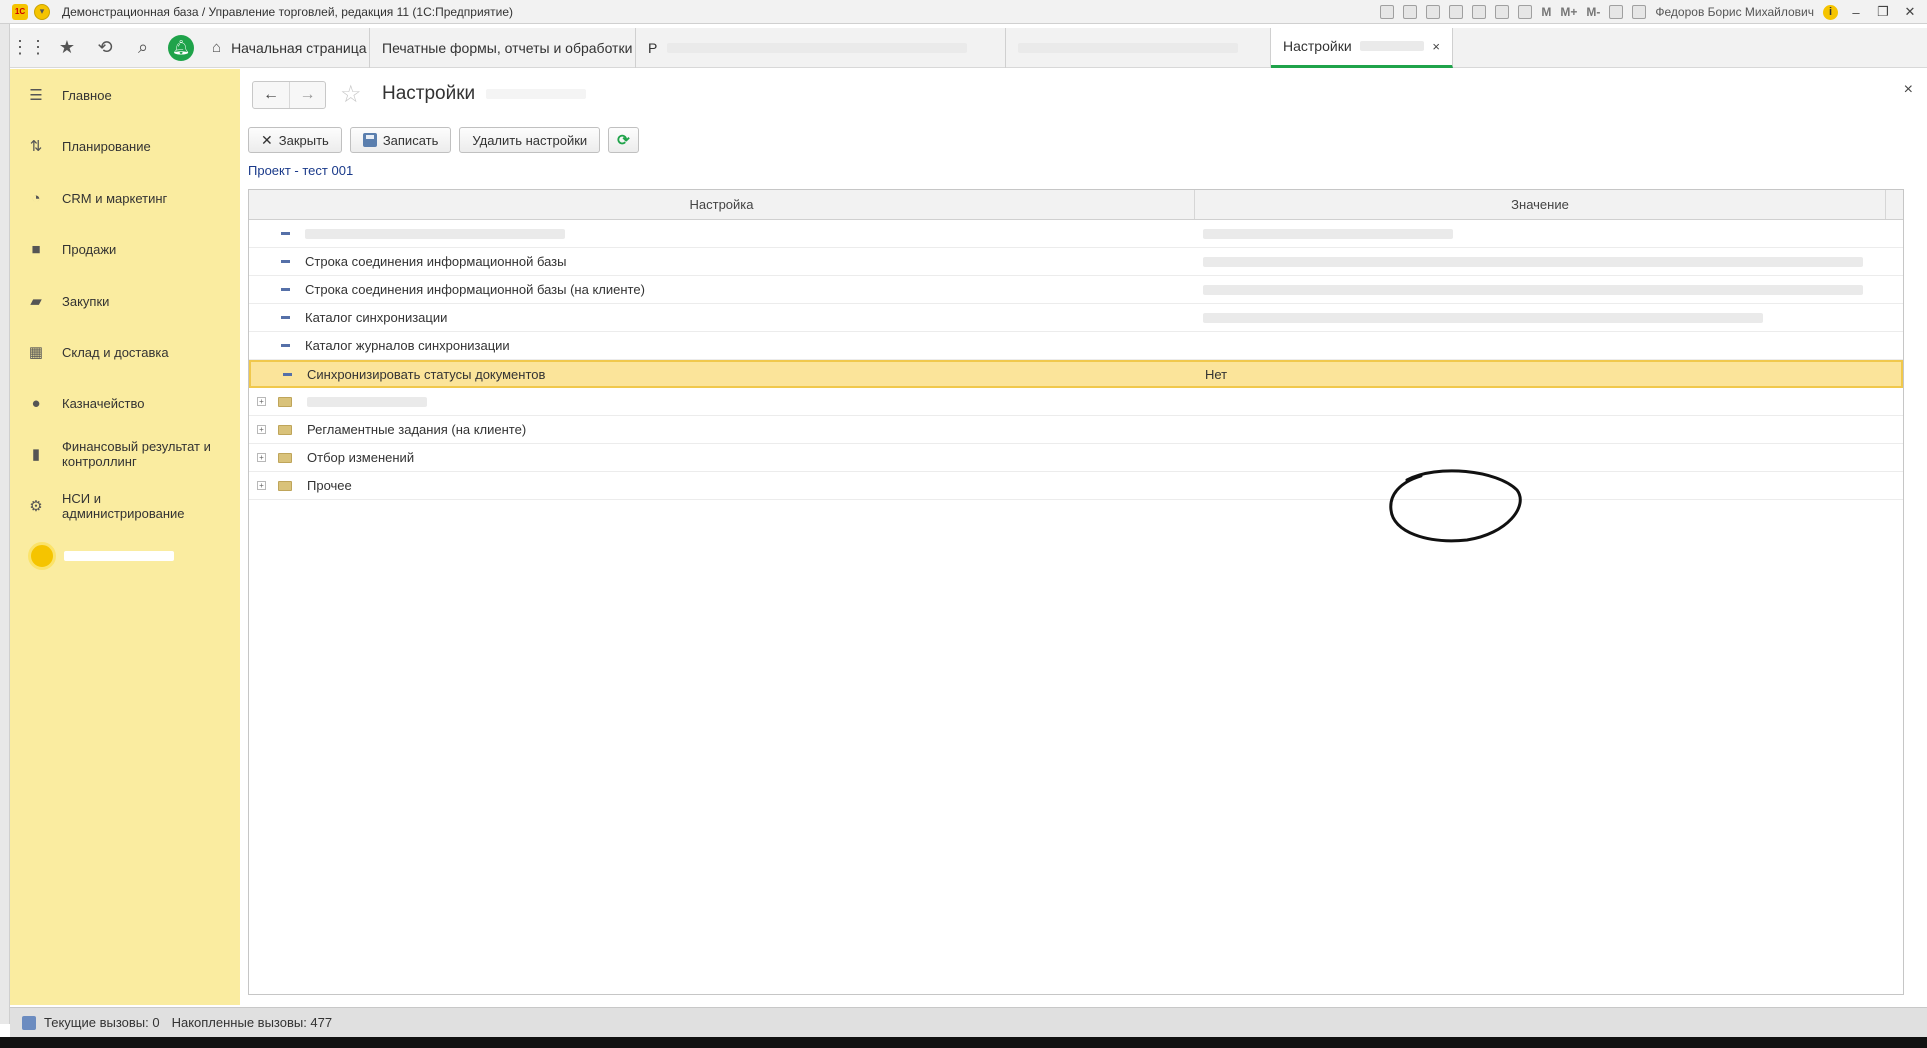 The height and width of the screenshot is (1048, 1927). I want to click on table-row-group: + Регламентные задания (на клиенте), so click(1076, 430).